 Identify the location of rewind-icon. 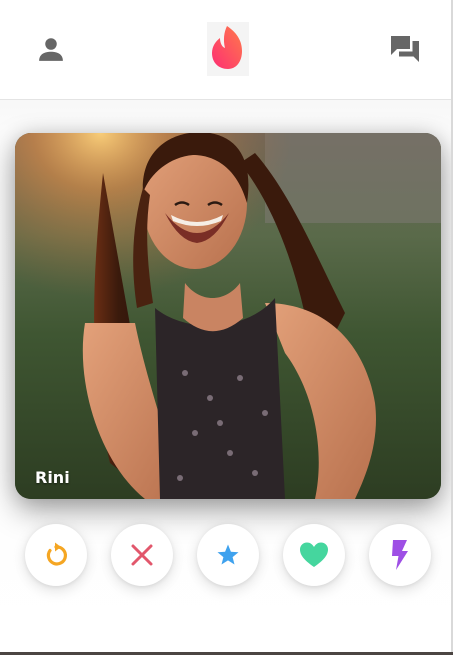
(56, 554).